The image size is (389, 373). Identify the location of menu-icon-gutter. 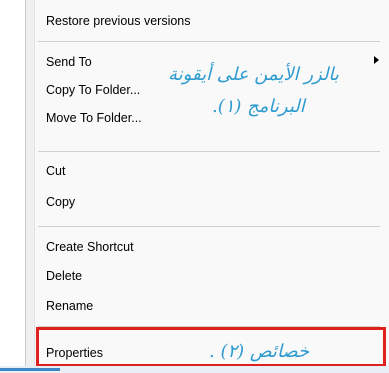
(30, 186).